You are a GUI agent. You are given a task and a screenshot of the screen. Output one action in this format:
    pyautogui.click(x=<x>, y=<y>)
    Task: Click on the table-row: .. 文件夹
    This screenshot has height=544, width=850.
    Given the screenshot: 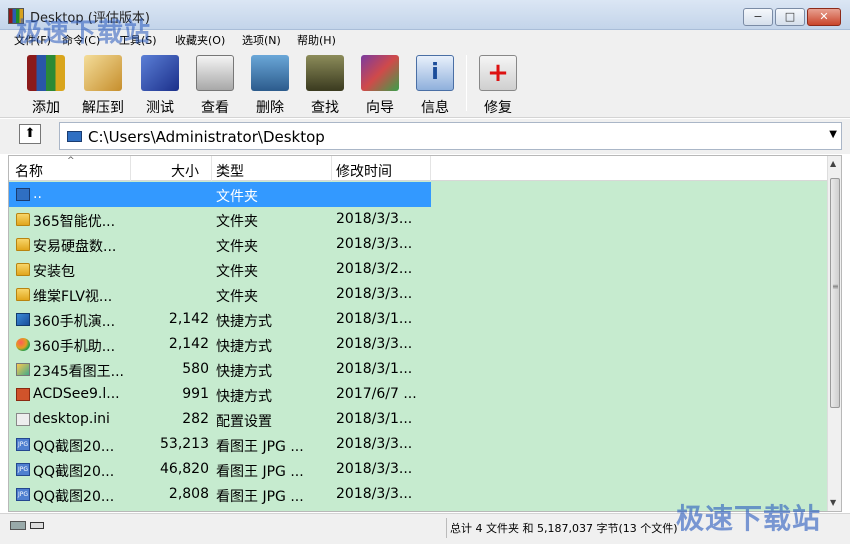 What is the action you would take?
    pyautogui.click(x=220, y=194)
    